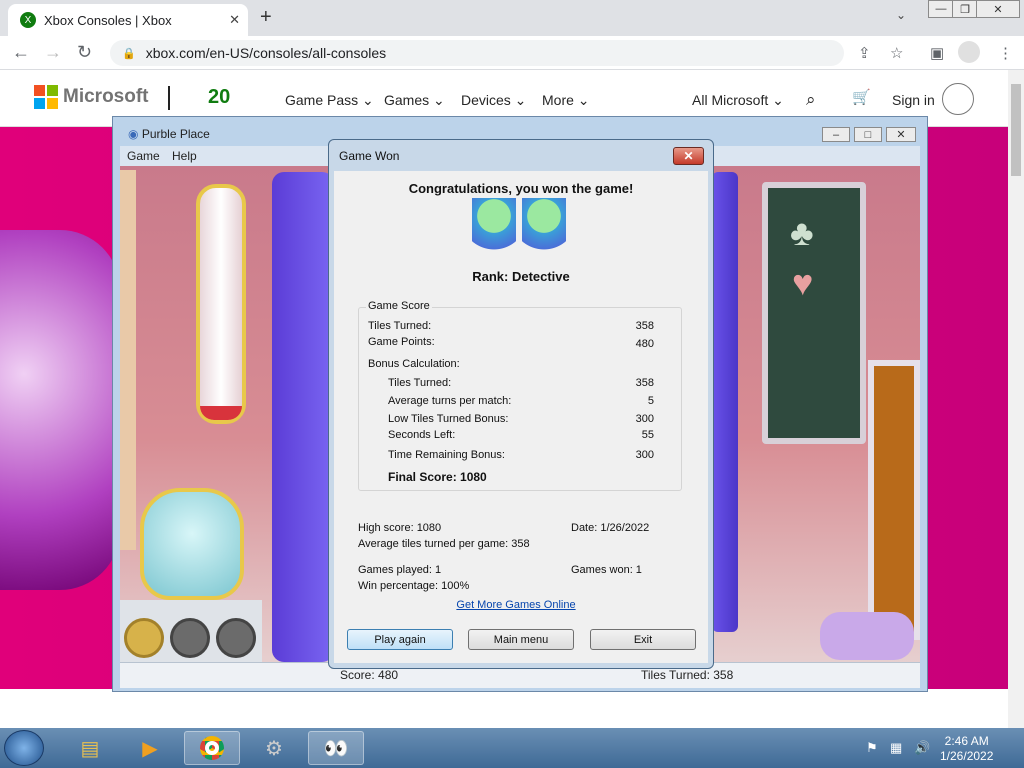 The image size is (1024, 768). I want to click on bonus-row-value: 55, so click(647, 435).